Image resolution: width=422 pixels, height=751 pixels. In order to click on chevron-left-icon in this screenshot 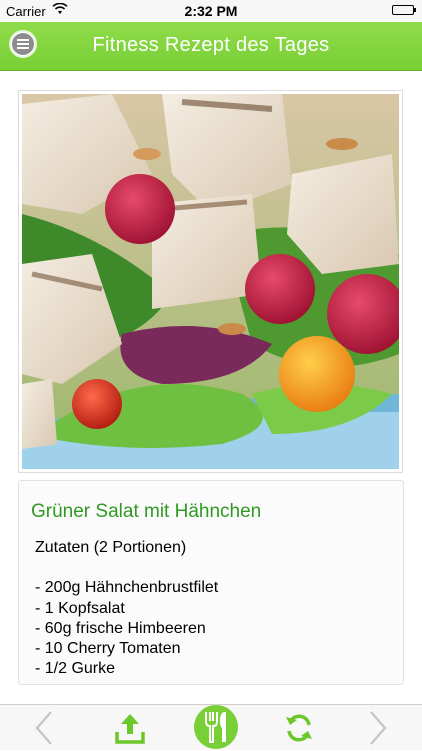, I will do `click(43, 728)`.